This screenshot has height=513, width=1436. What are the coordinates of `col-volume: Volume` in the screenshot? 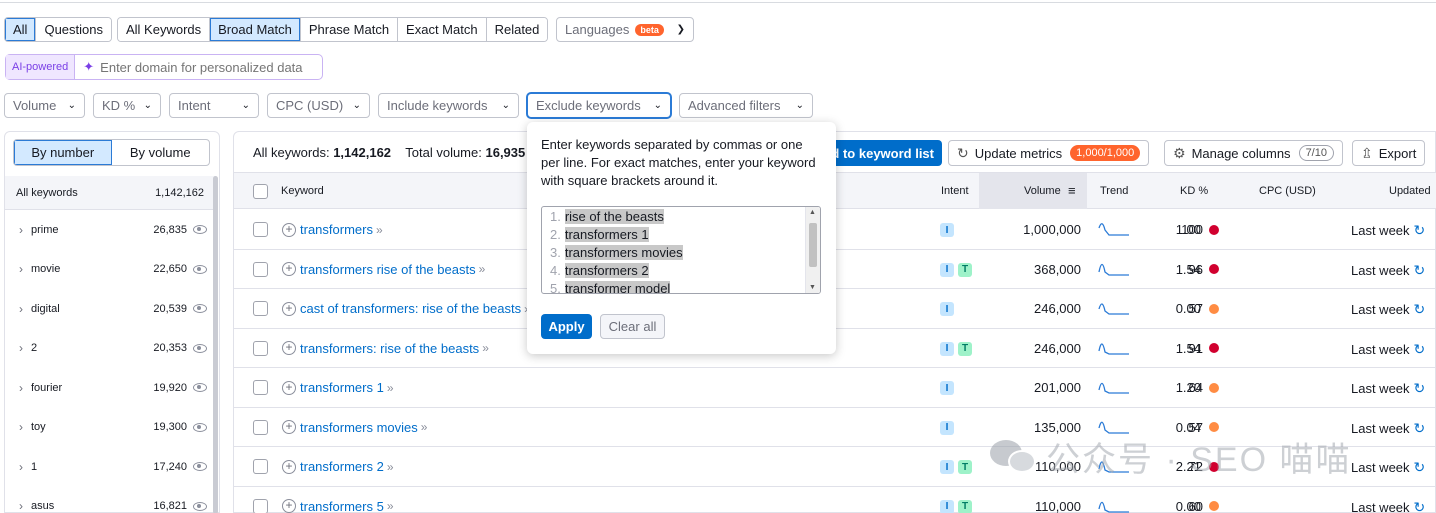 It's located at (1042, 191).